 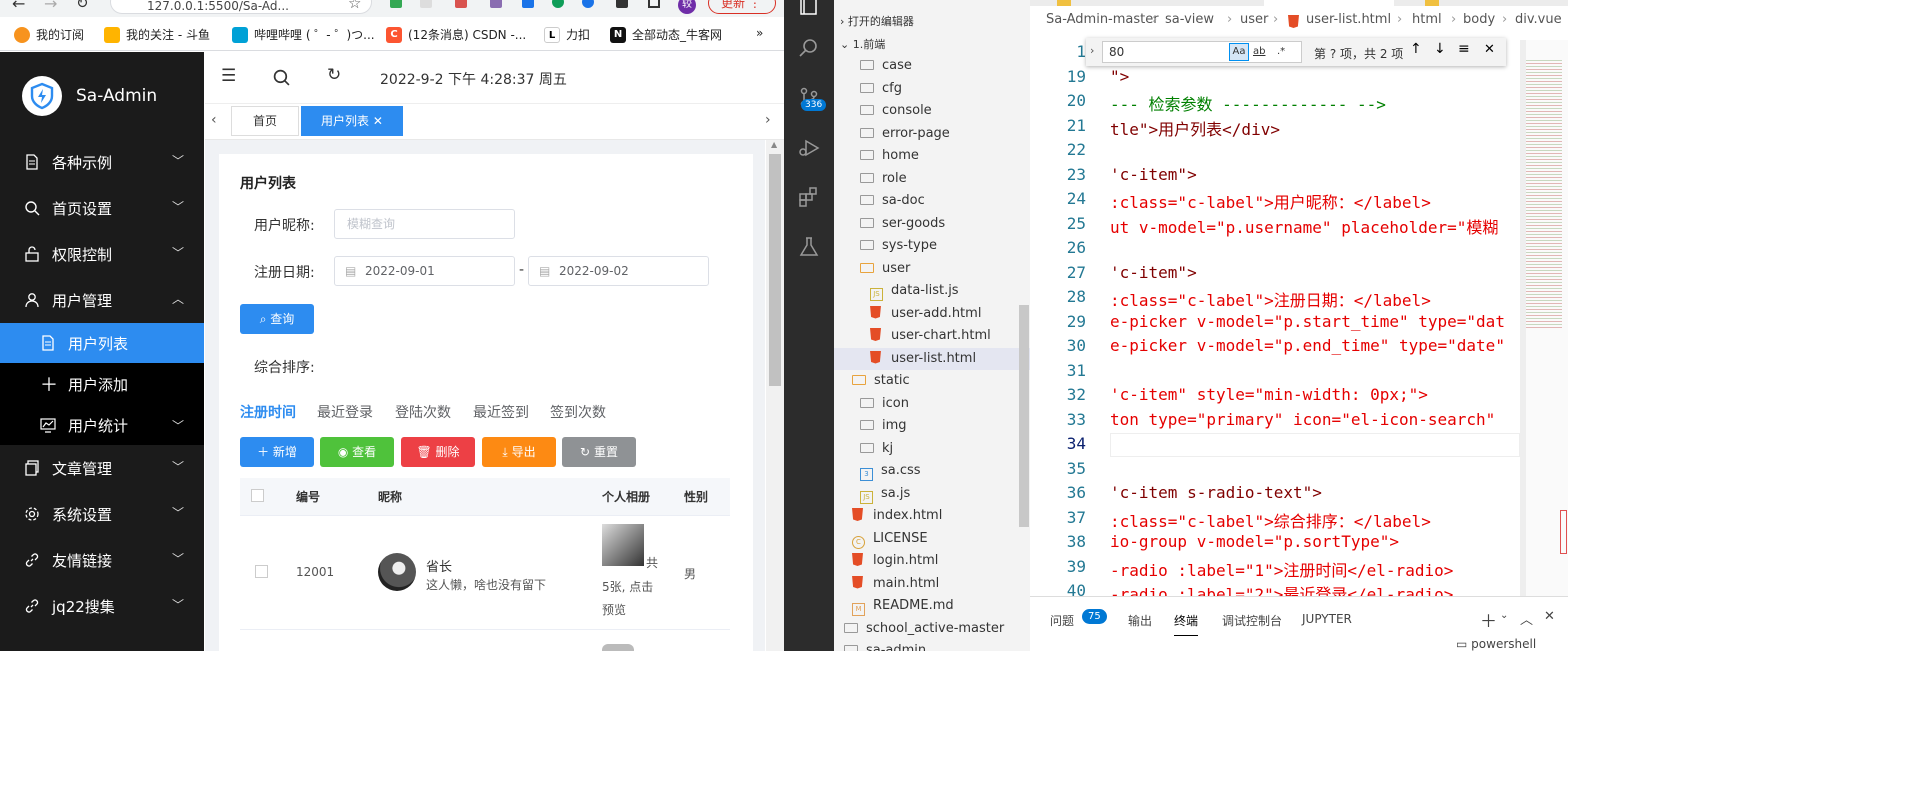 What do you see at coordinates (102, 560) in the screenshot?
I see `menu-item-friend-links: 友情链接 ﹀` at bounding box center [102, 560].